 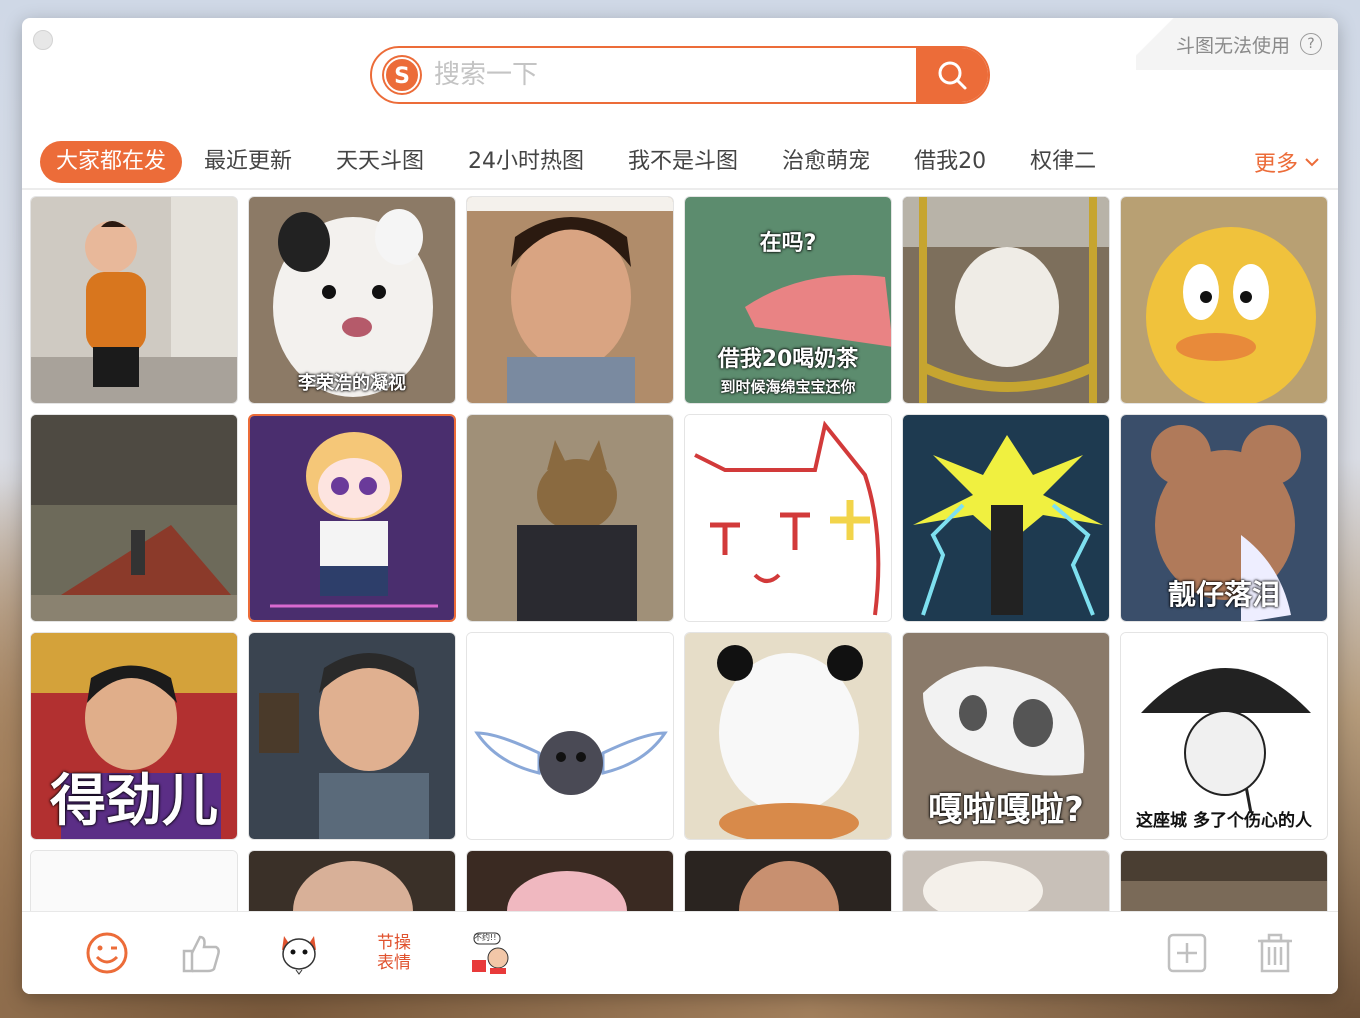 I want to click on emoji-face-icon, so click(x=107, y=953).